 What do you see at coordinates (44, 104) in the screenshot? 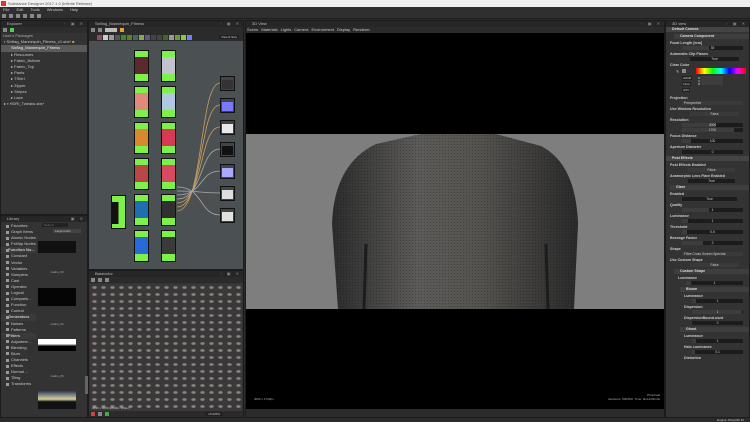
I see `package-item: ▸ ▪ HDRI_Tweaks.sbs*` at bounding box center [44, 104].